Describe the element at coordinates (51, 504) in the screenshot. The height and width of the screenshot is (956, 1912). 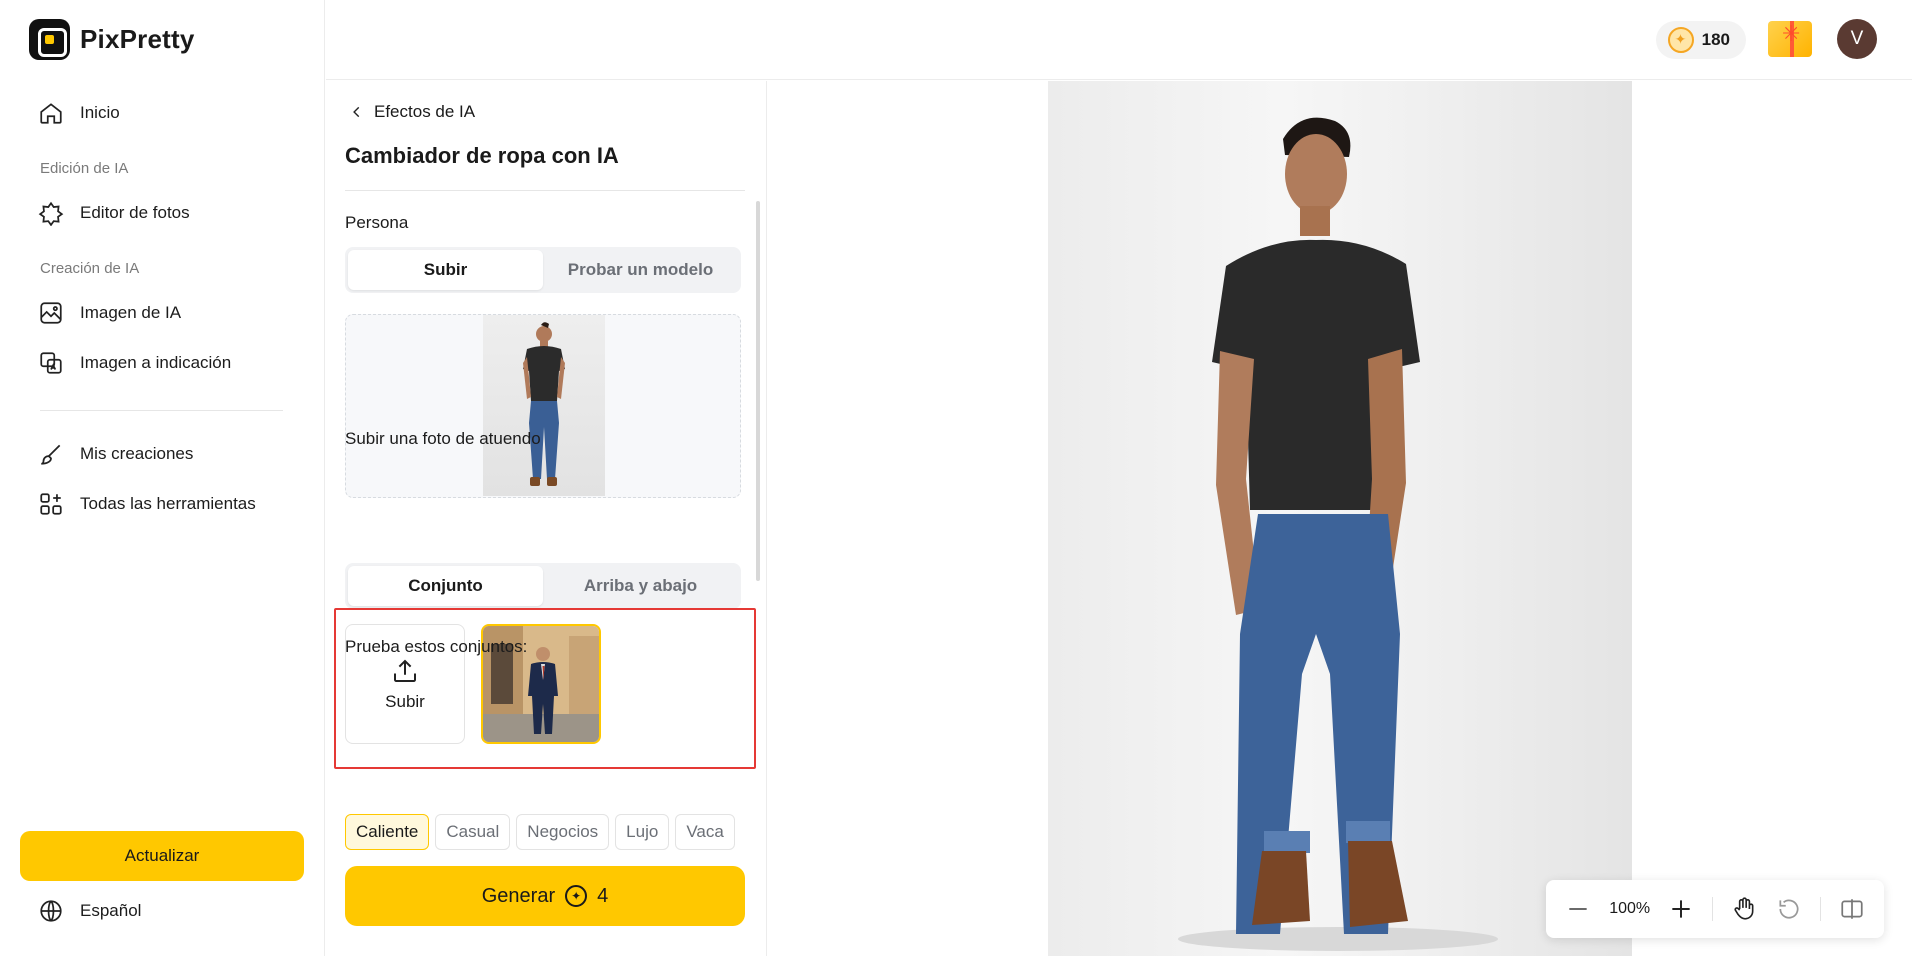
I see `tools-grid-icon` at that location.